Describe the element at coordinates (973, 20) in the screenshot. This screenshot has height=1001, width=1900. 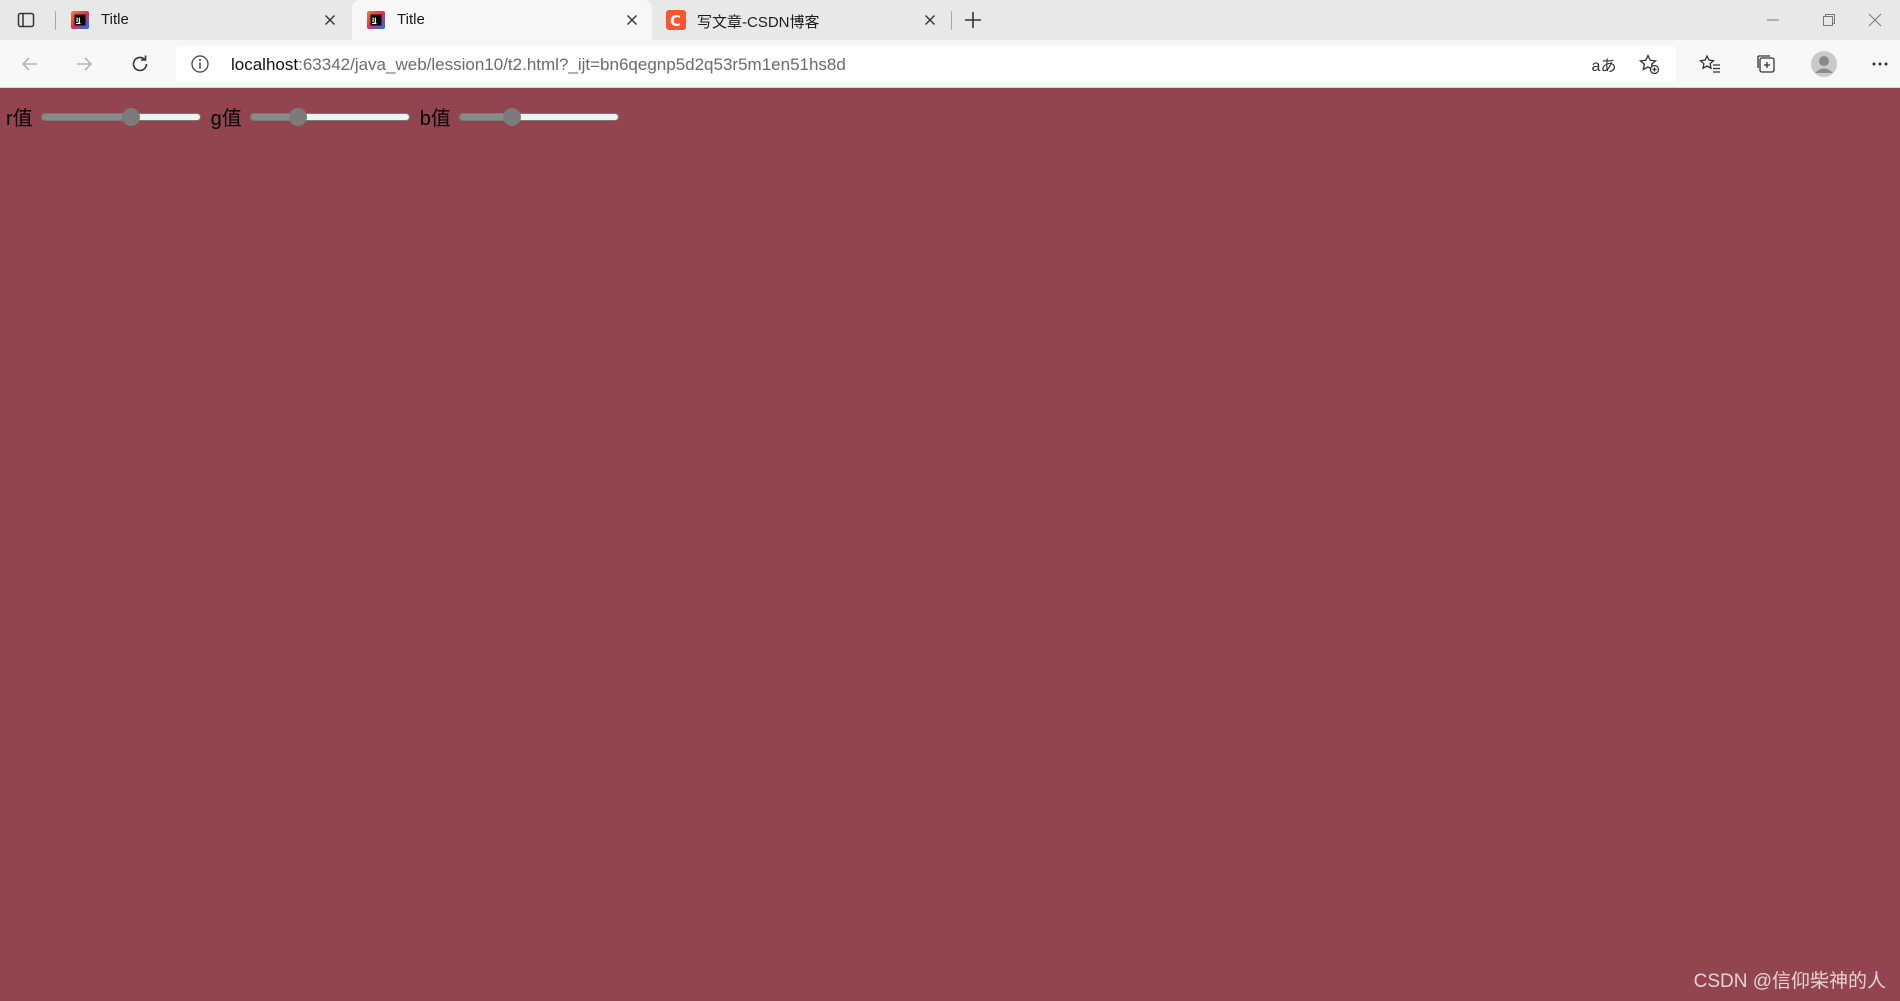
I see `new-tab-icon` at that location.